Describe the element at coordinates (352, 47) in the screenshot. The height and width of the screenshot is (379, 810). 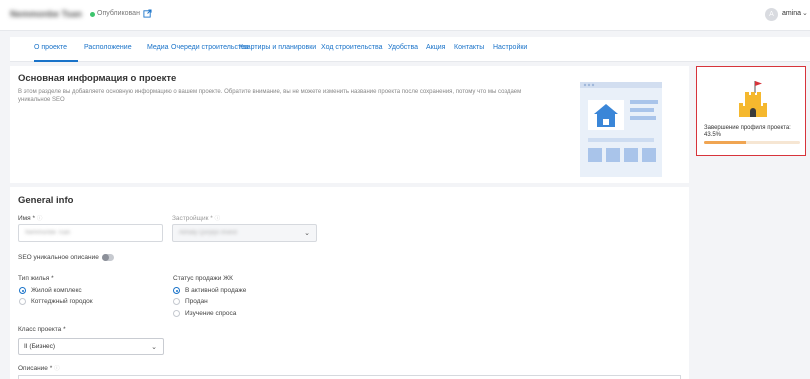
I see `tab-construction-progress: Ход строительства` at that location.